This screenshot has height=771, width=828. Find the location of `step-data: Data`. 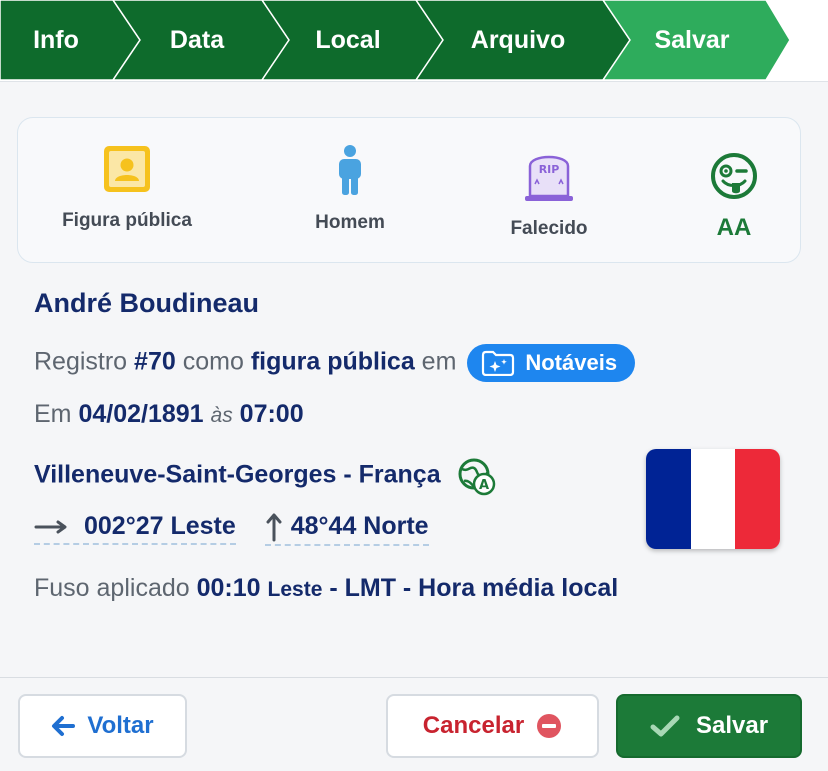

step-data: Data is located at coordinates (197, 40).